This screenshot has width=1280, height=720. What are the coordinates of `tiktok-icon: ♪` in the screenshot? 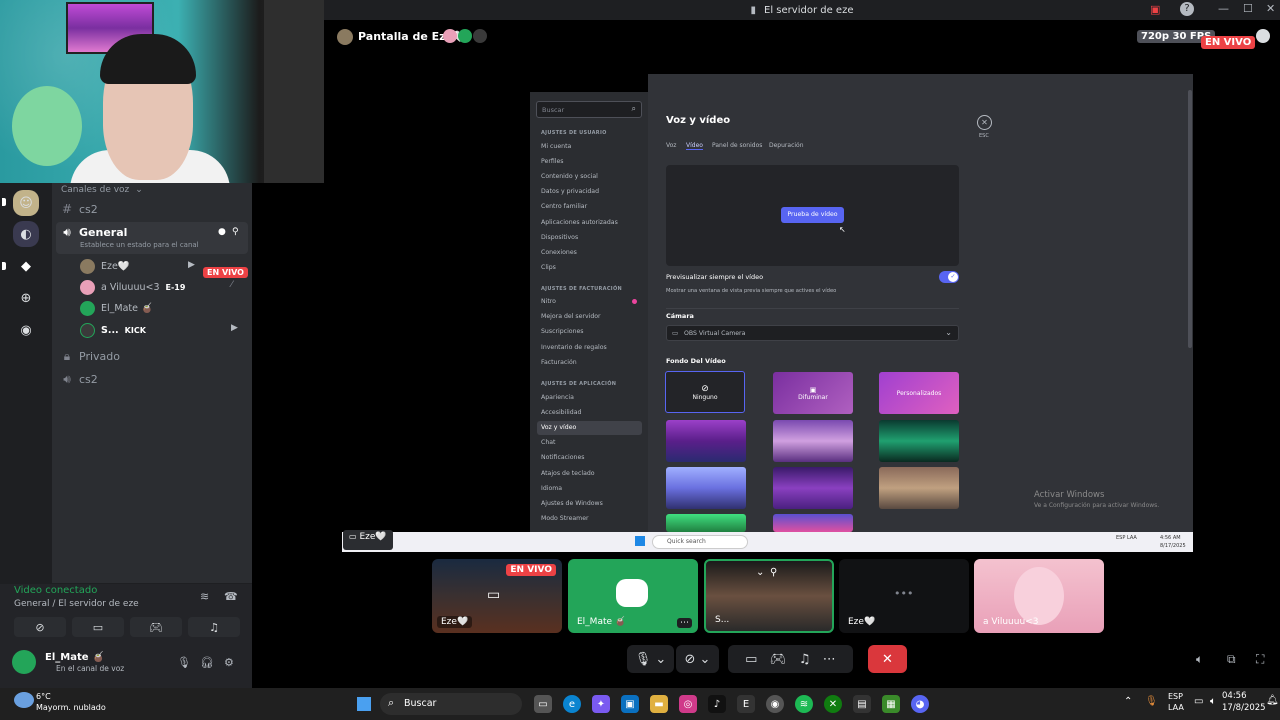 It's located at (717, 704).